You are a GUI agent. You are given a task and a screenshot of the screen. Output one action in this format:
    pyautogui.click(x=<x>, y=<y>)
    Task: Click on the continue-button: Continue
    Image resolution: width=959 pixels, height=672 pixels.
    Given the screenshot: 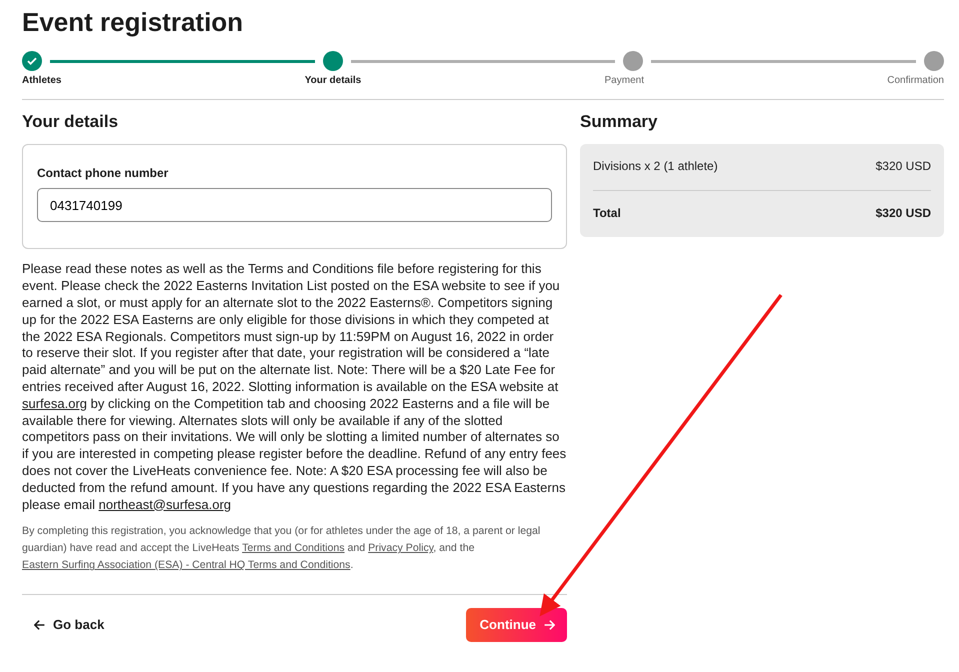 What is the action you would take?
    pyautogui.click(x=516, y=625)
    